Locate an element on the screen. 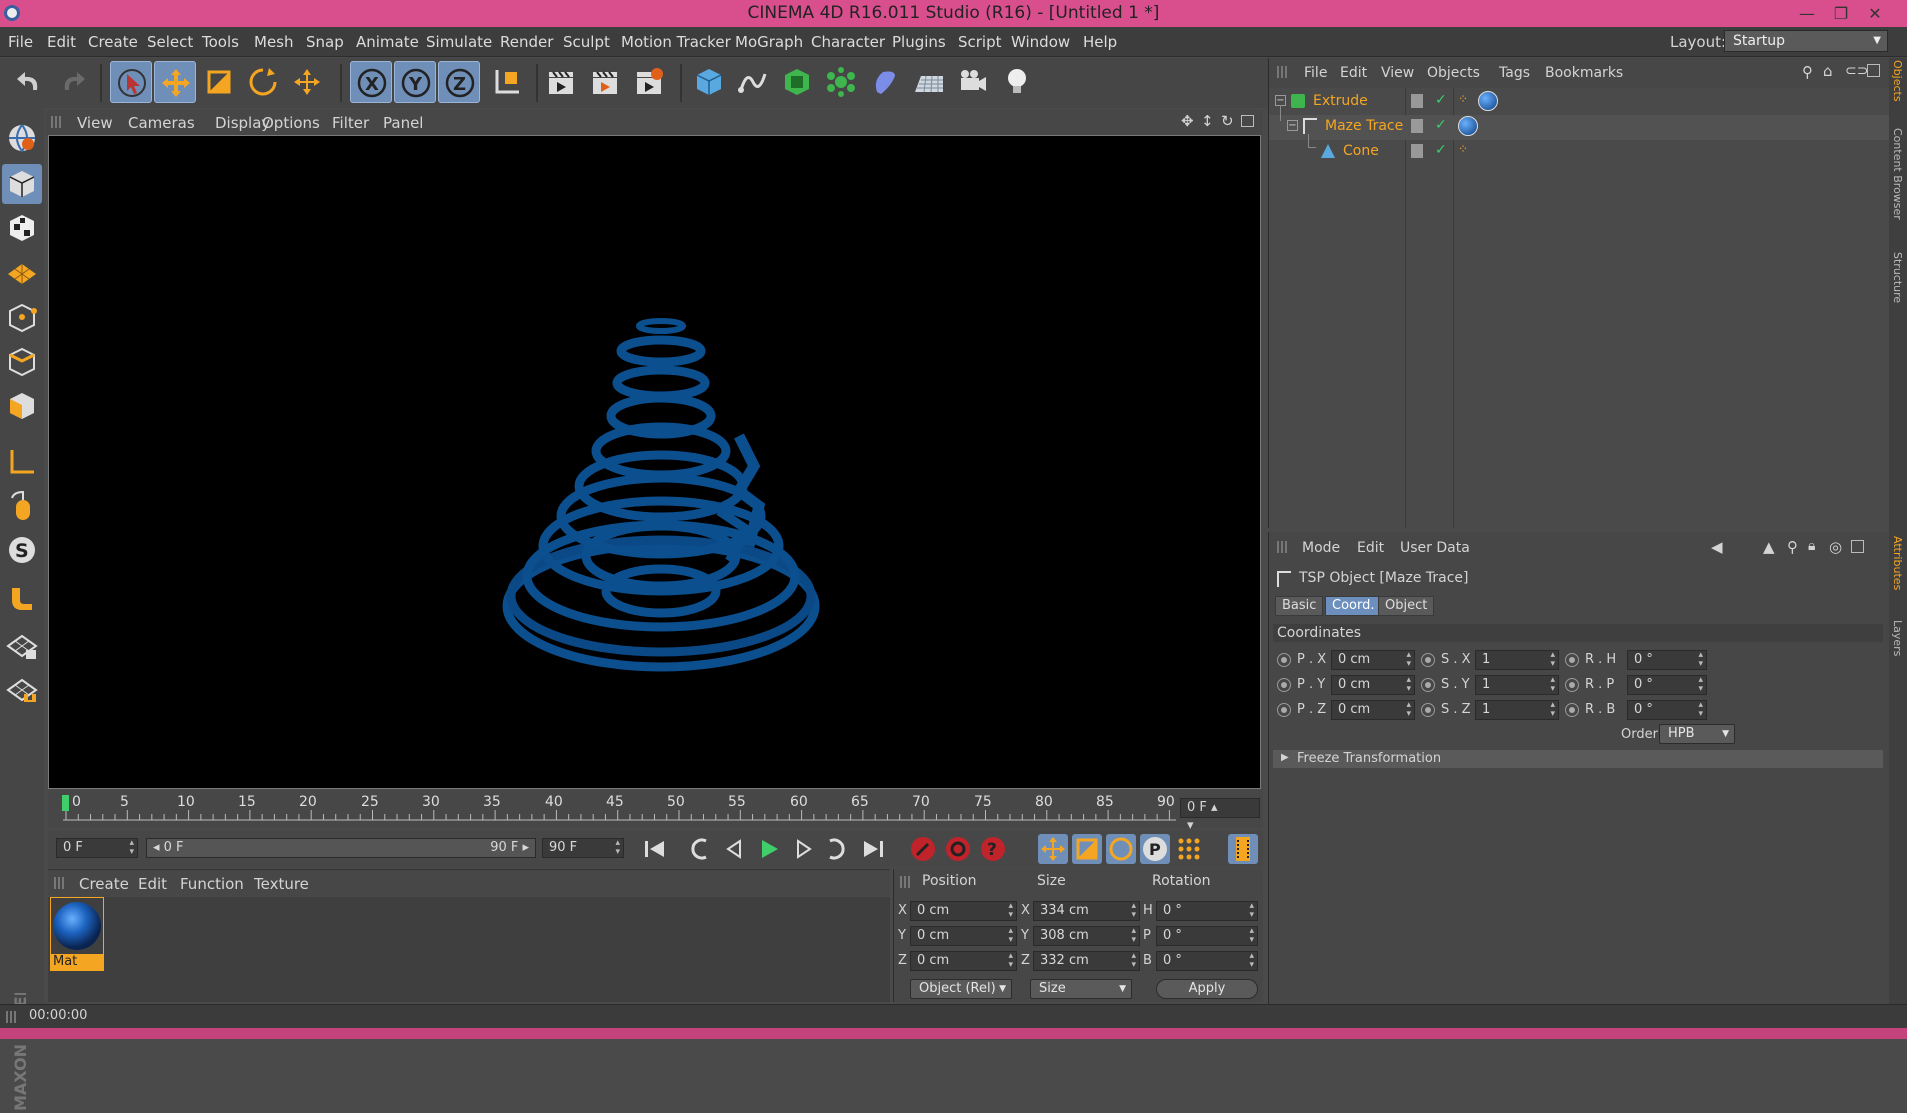  menu-edit: Edit is located at coordinates (61, 42).